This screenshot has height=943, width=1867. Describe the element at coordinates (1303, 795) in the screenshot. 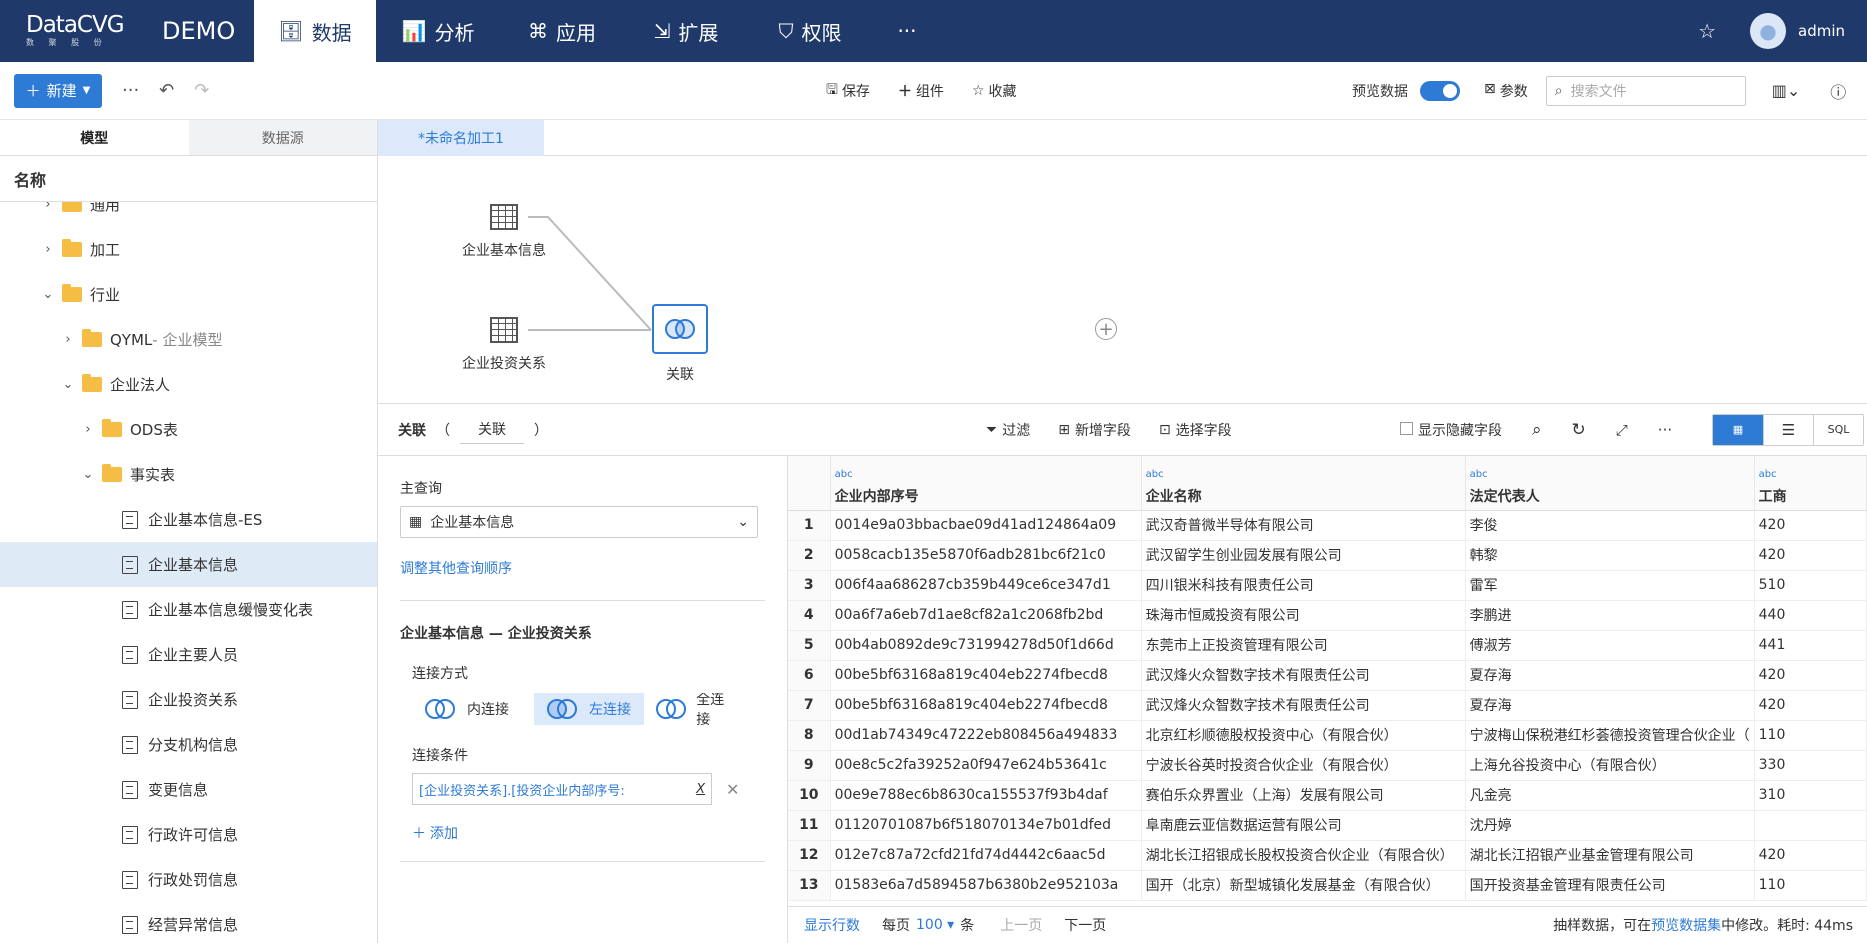

I see `table-cell: 赛伯乐众界置业（上海）发展有限公司` at that location.